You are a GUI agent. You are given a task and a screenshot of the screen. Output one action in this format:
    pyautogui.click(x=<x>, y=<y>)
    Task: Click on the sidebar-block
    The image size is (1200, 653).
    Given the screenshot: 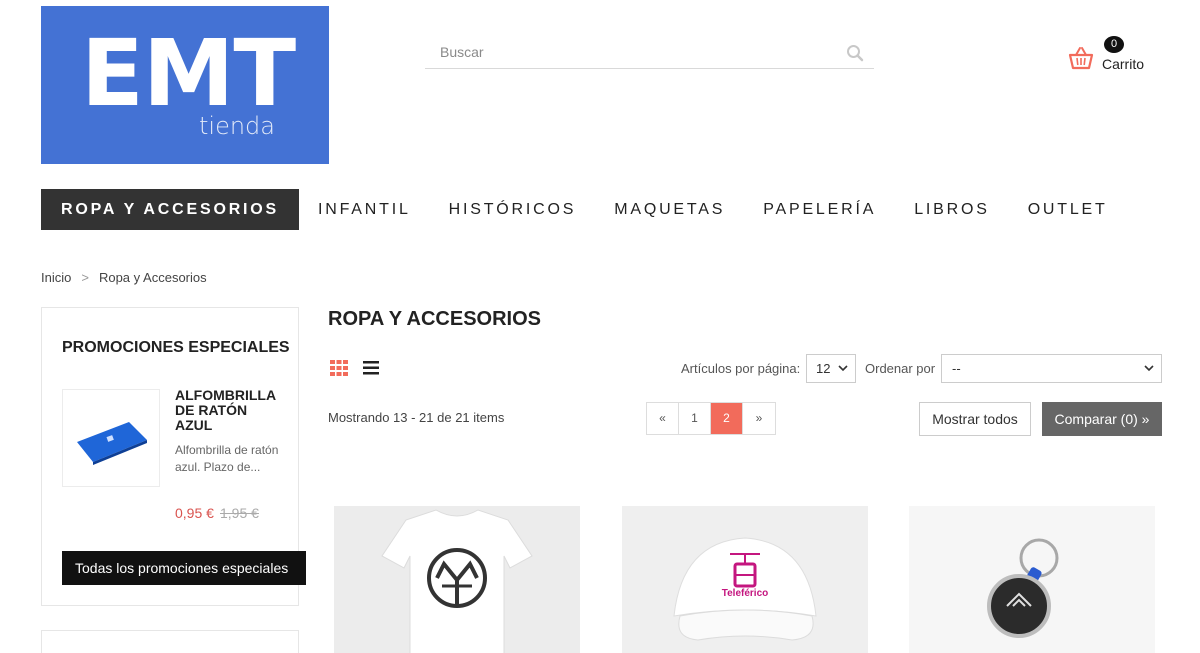 What is the action you would take?
    pyautogui.click(x=170, y=641)
    